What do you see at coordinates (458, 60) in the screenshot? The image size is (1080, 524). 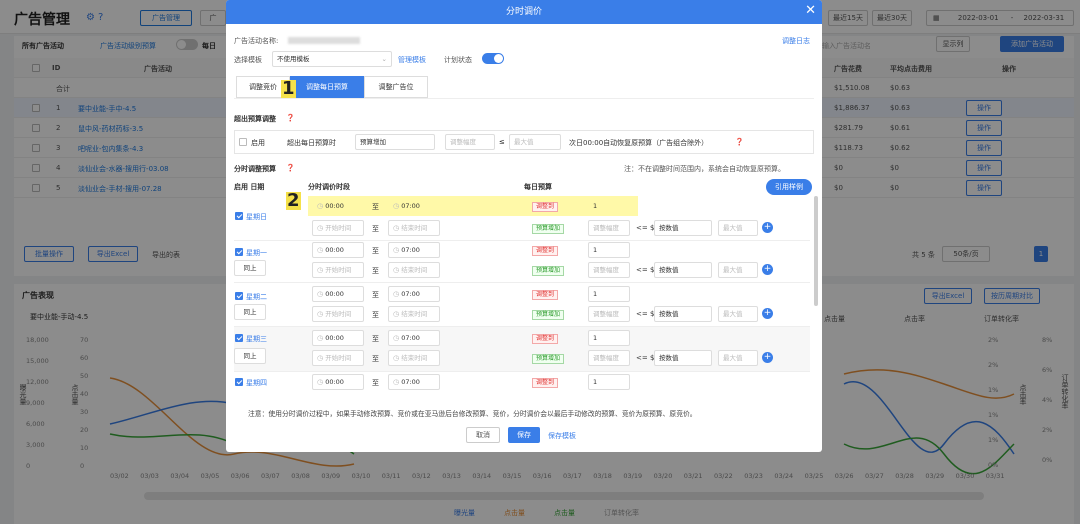 I see `plan-status-label: 计划状态` at bounding box center [458, 60].